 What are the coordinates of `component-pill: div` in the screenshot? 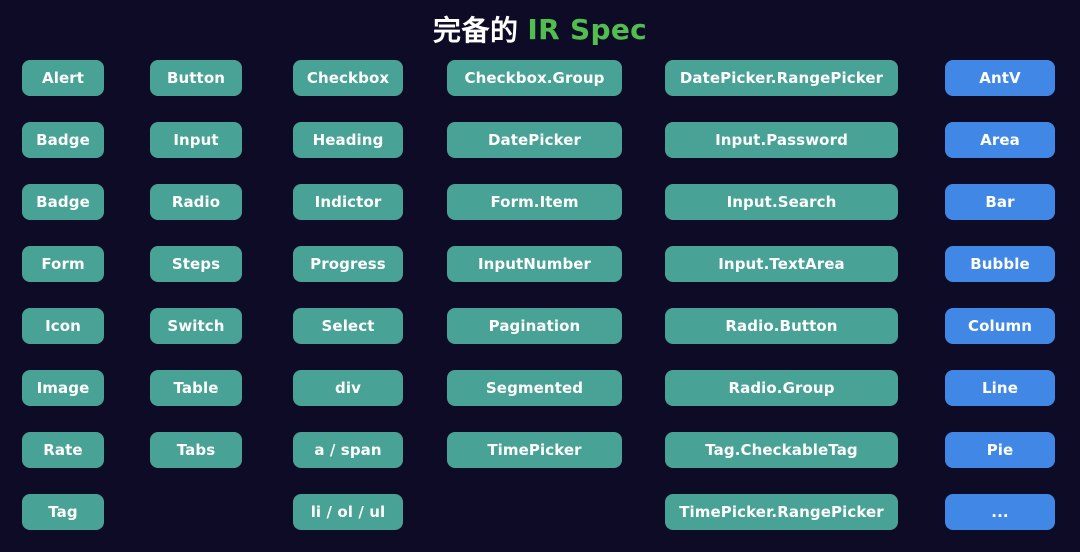 It's located at (348, 388).